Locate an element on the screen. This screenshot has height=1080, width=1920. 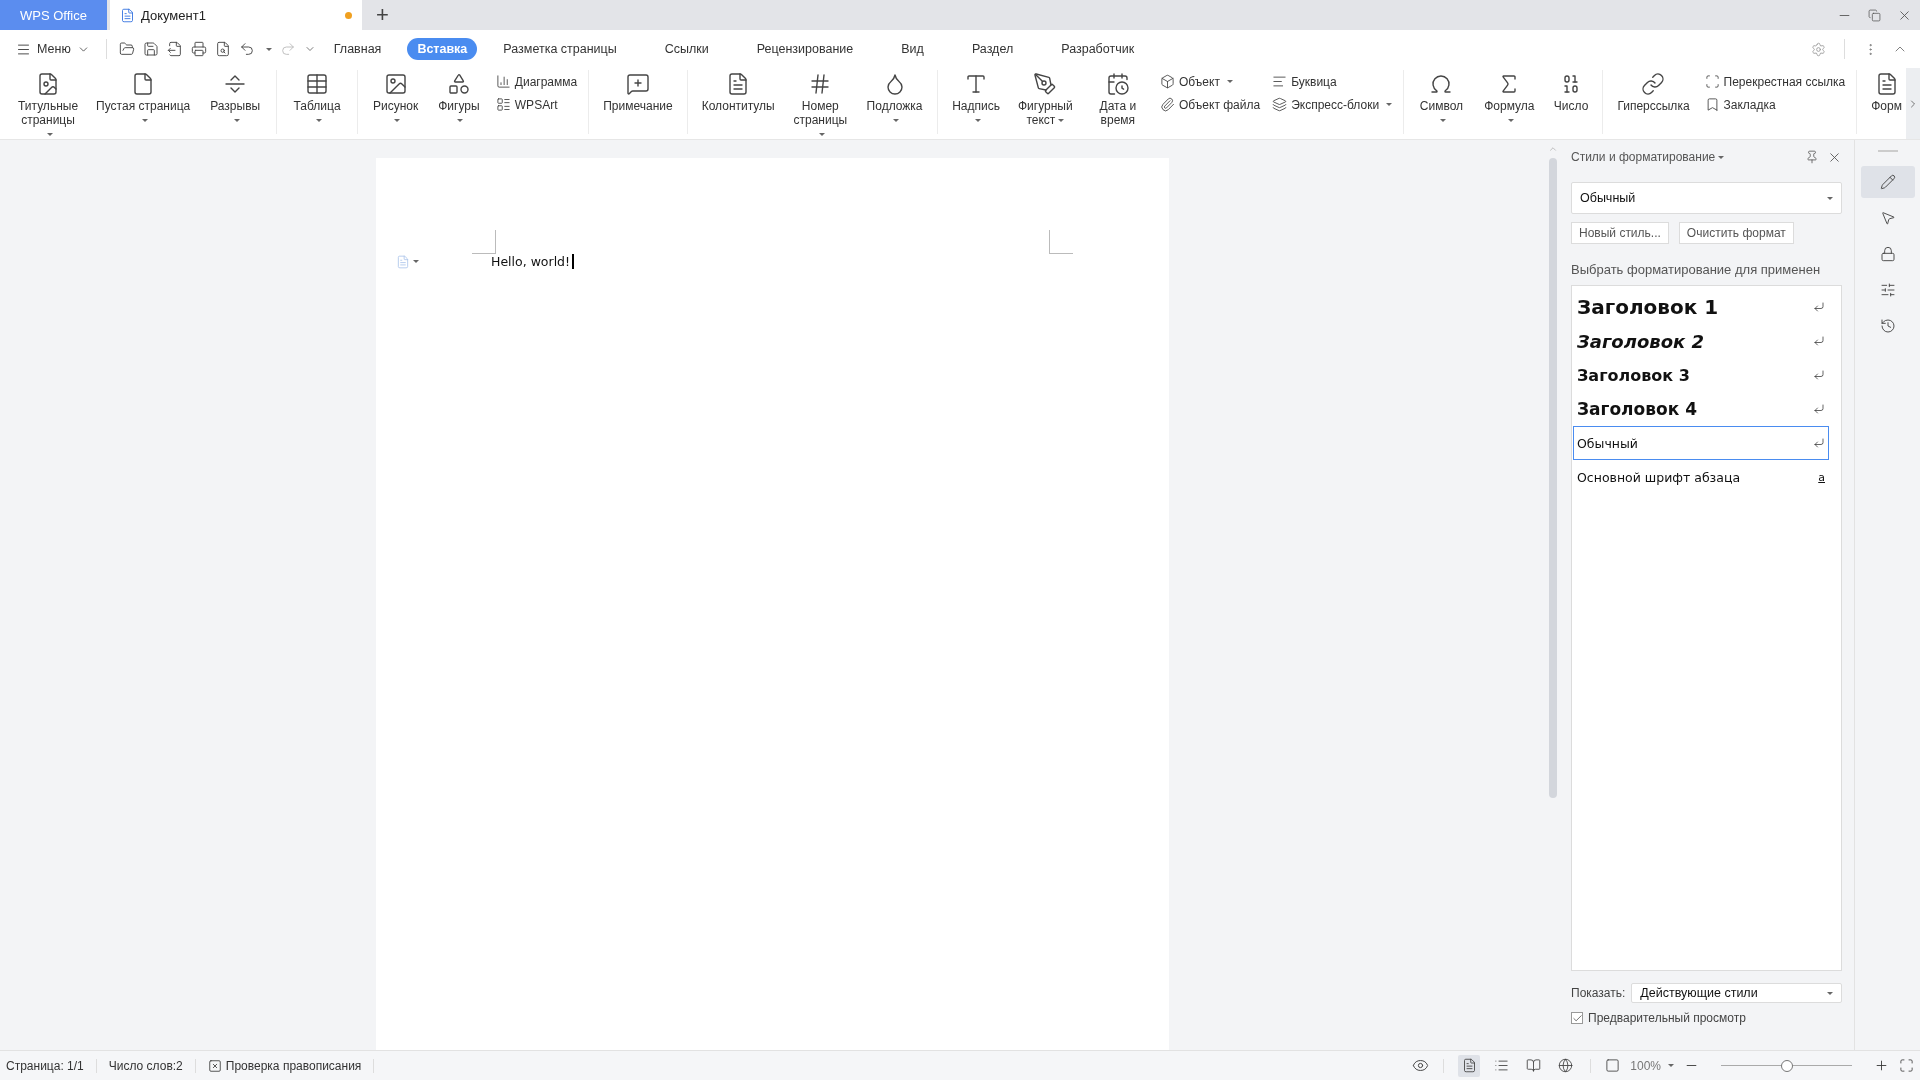
menu-button: Меню is located at coordinates (53, 49).